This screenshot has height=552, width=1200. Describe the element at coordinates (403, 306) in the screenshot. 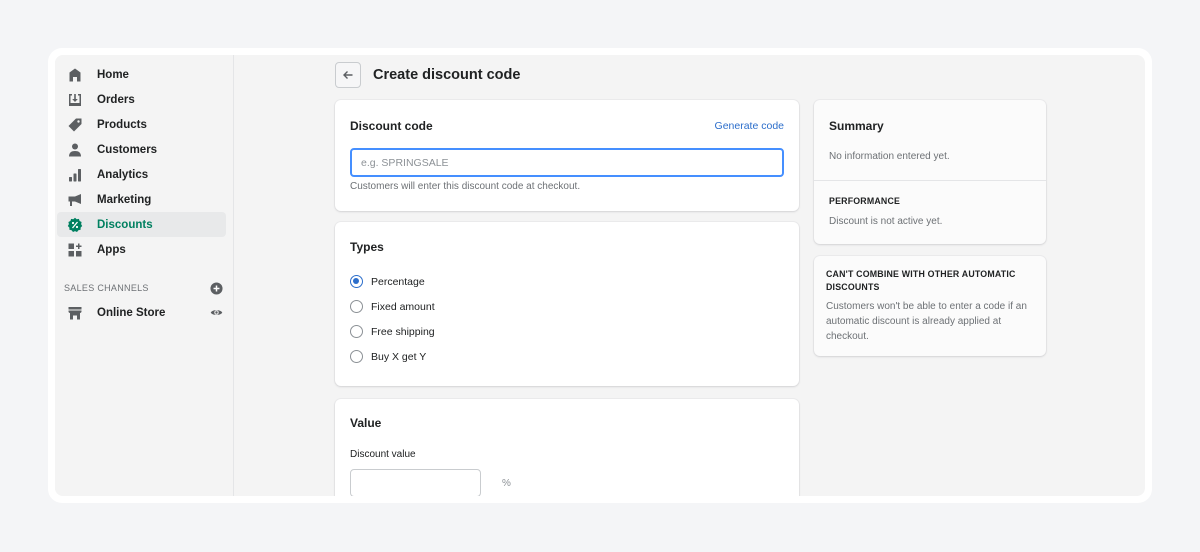

I see `radio-label: Fixed amount` at that location.